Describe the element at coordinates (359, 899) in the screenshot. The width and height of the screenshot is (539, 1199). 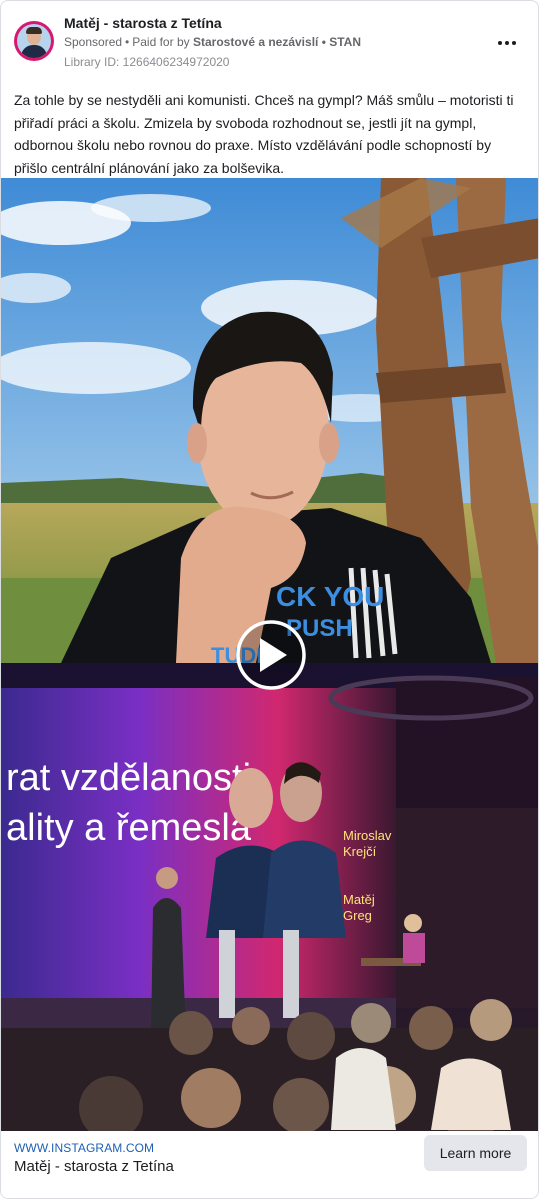
I see `screen-label: Matěj` at that location.